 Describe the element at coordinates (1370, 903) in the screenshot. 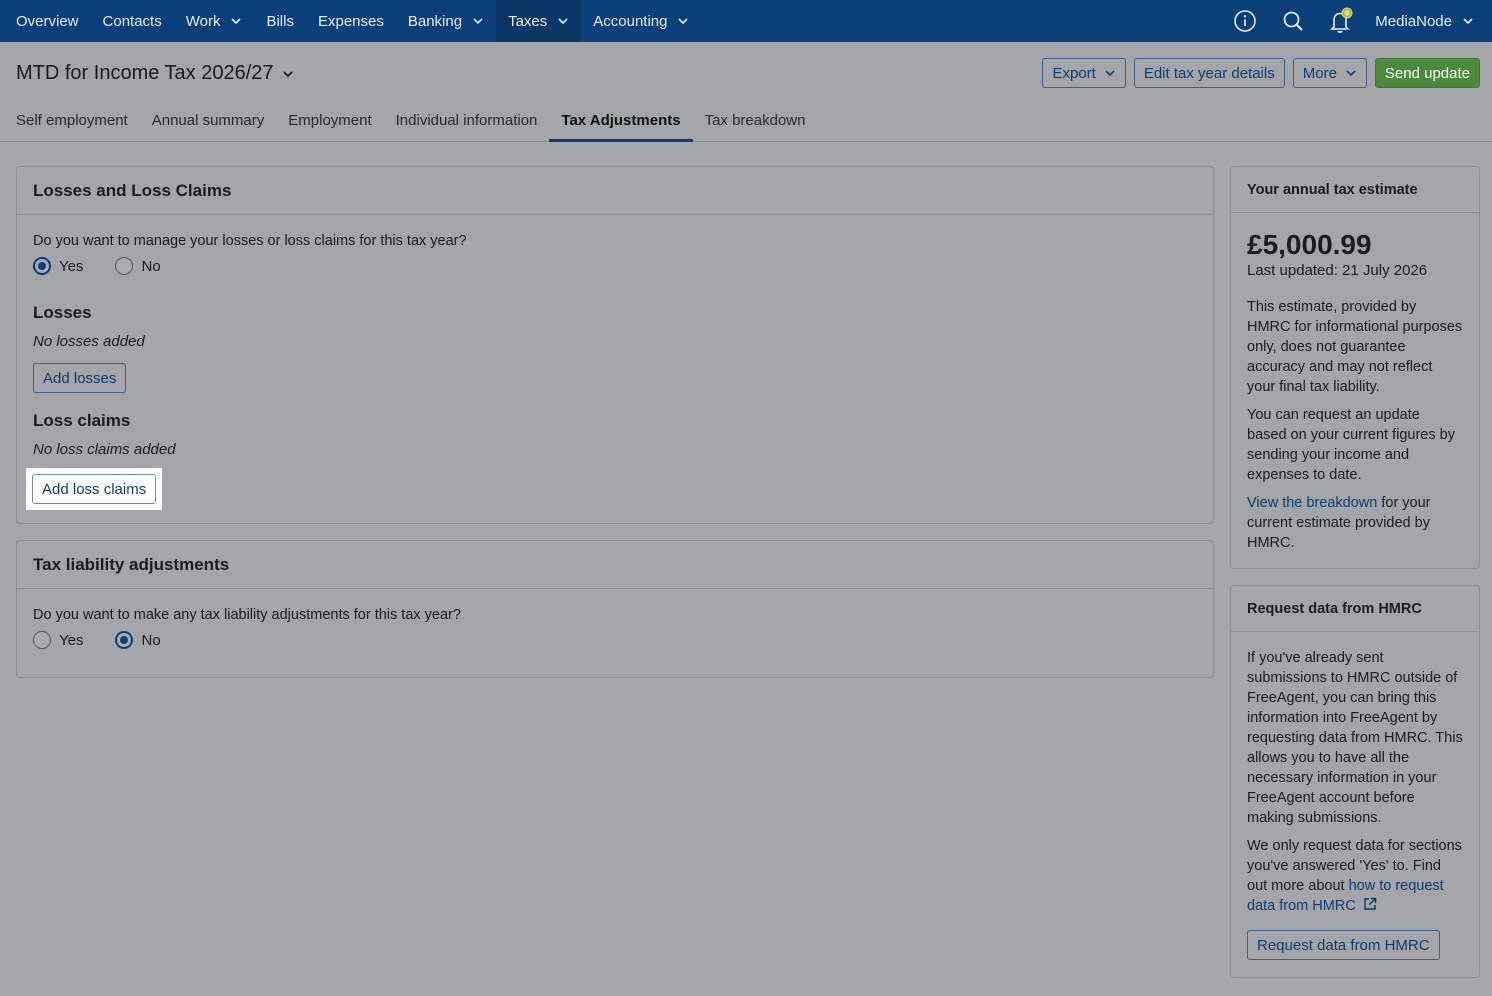

I see `external-link-icon` at that location.